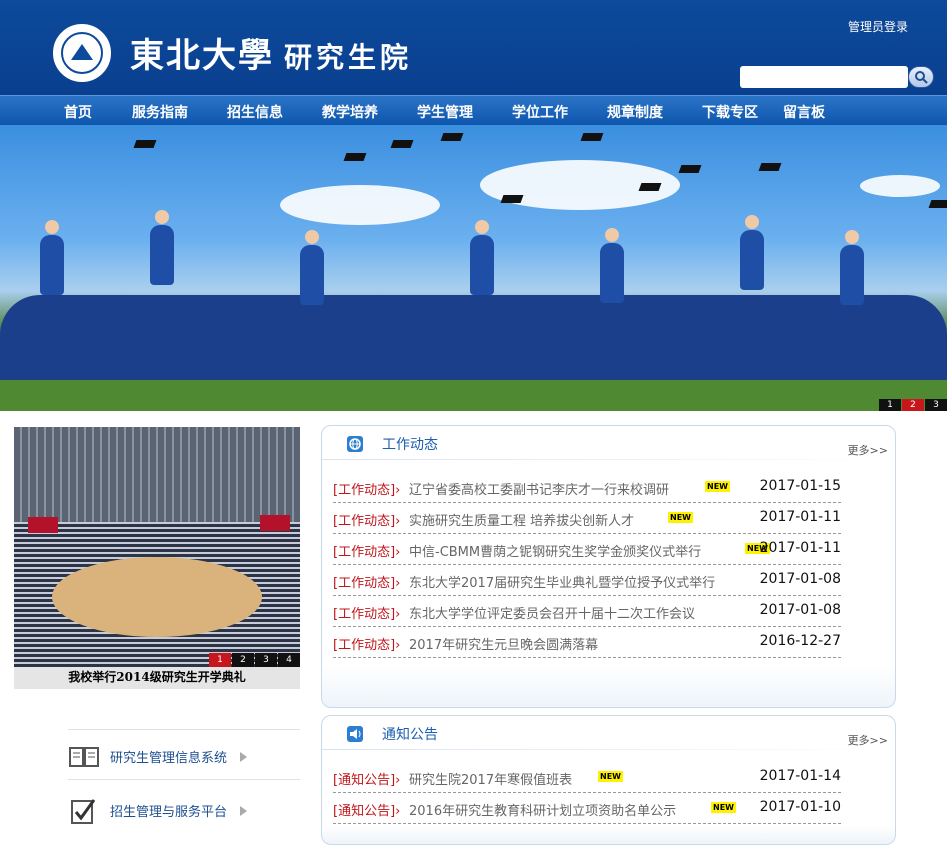  What do you see at coordinates (243, 660) in the screenshot?
I see `photo-slide-dot: 2` at bounding box center [243, 660].